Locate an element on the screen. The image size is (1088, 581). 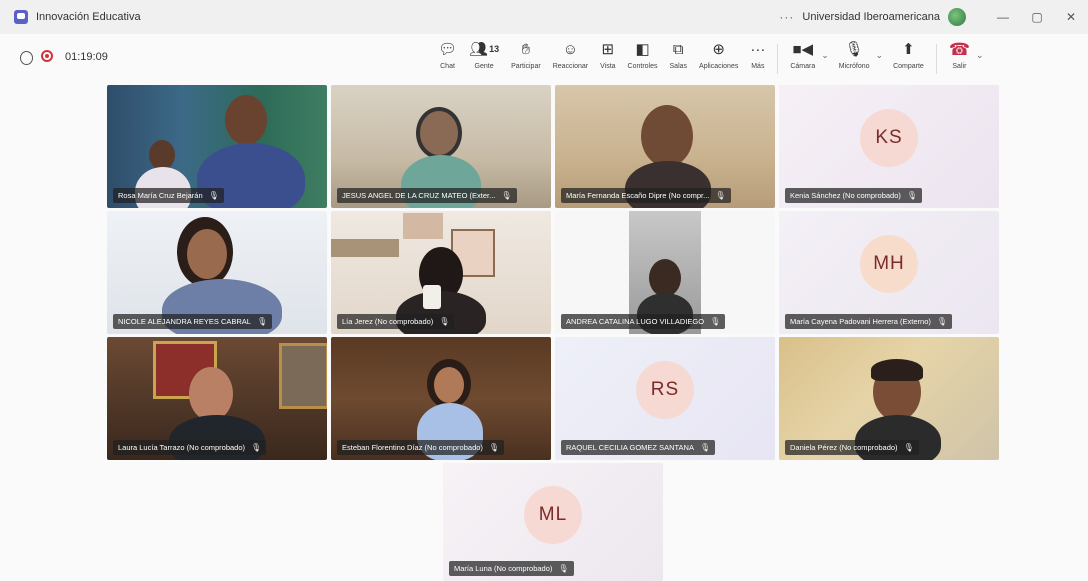
participant-tile: JESUS ANGEL DE LA CRUZ MATEO (Exter... 🎙︎ is located at coordinates (441, 146).